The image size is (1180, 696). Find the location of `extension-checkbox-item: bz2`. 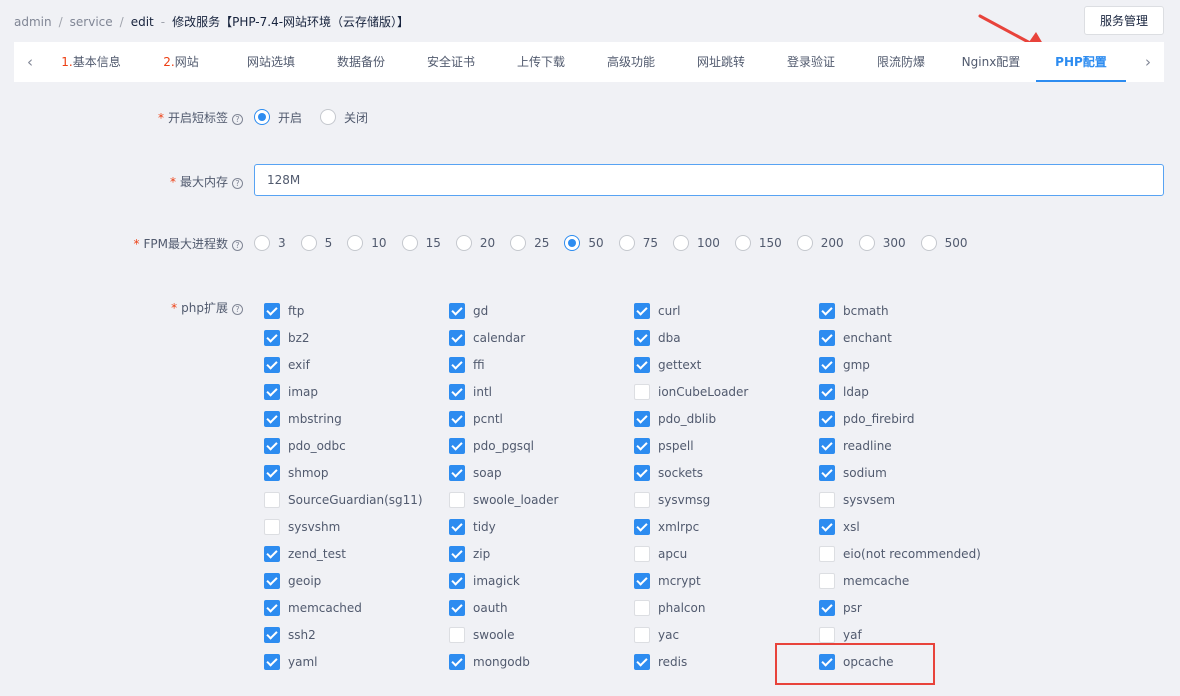

extension-checkbox-item: bz2 is located at coordinates (356, 337).